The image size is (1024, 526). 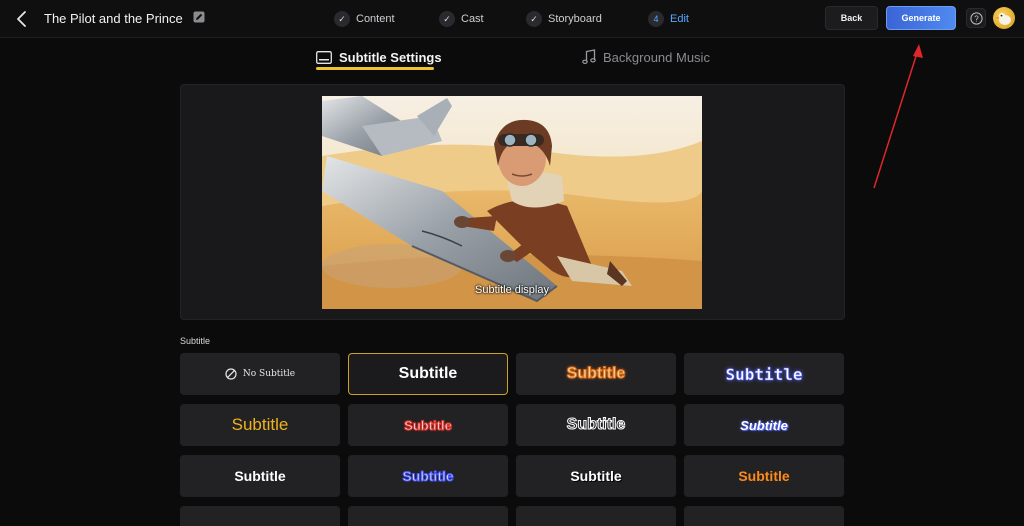 What do you see at coordinates (375, 68) in the screenshot?
I see `active-tab-underline` at bounding box center [375, 68].